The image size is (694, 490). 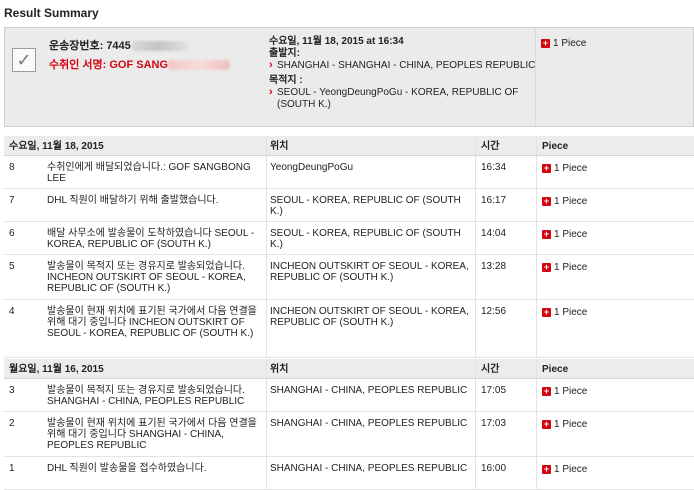 What do you see at coordinates (494, 390) in the screenshot?
I see `event-time: 17:05` at bounding box center [494, 390].